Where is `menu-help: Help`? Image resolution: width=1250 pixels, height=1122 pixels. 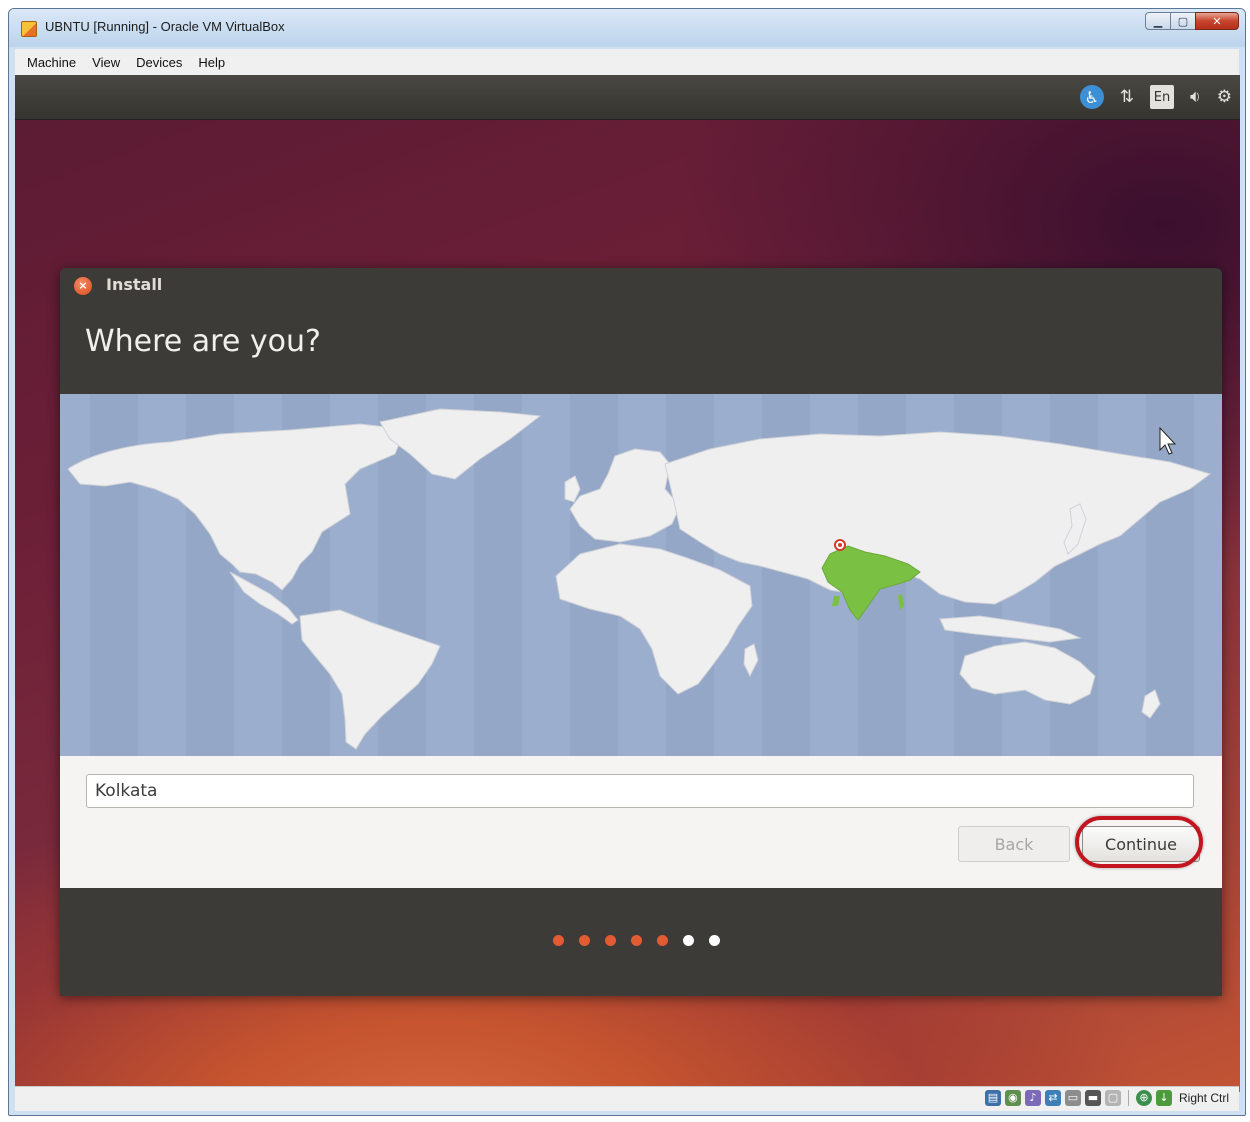
menu-help: Help is located at coordinates (211, 62).